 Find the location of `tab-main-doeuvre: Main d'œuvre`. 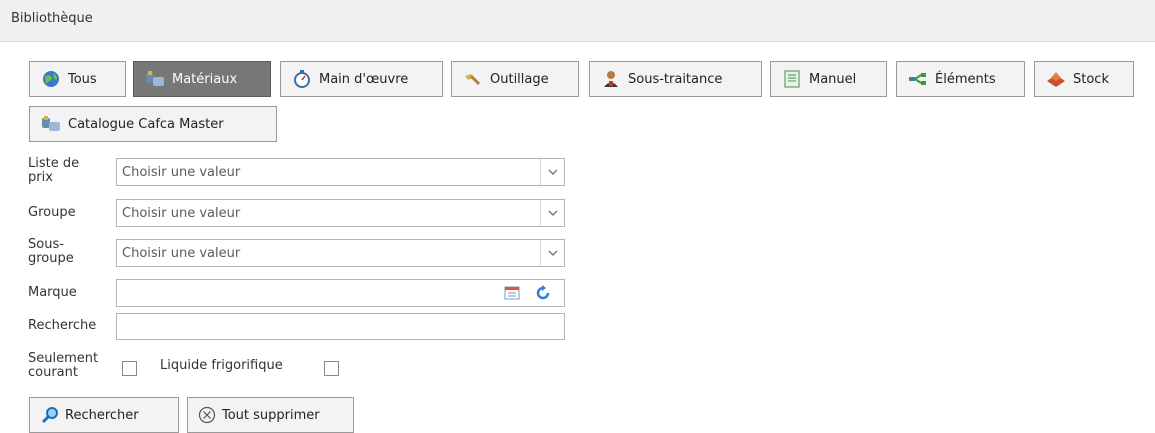

tab-main-doeuvre: Main d'œuvre is located at coordinates (361, 79).